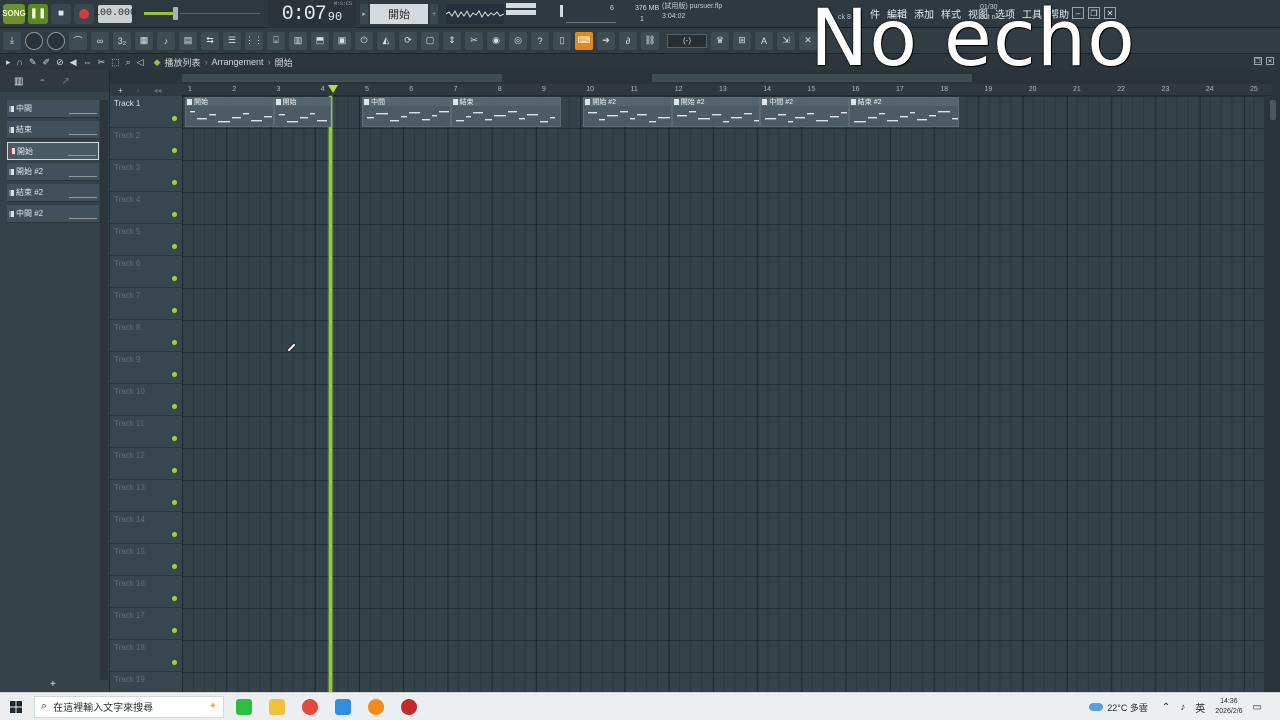  I want to click on track-header: Track 5, so click(146, 240).